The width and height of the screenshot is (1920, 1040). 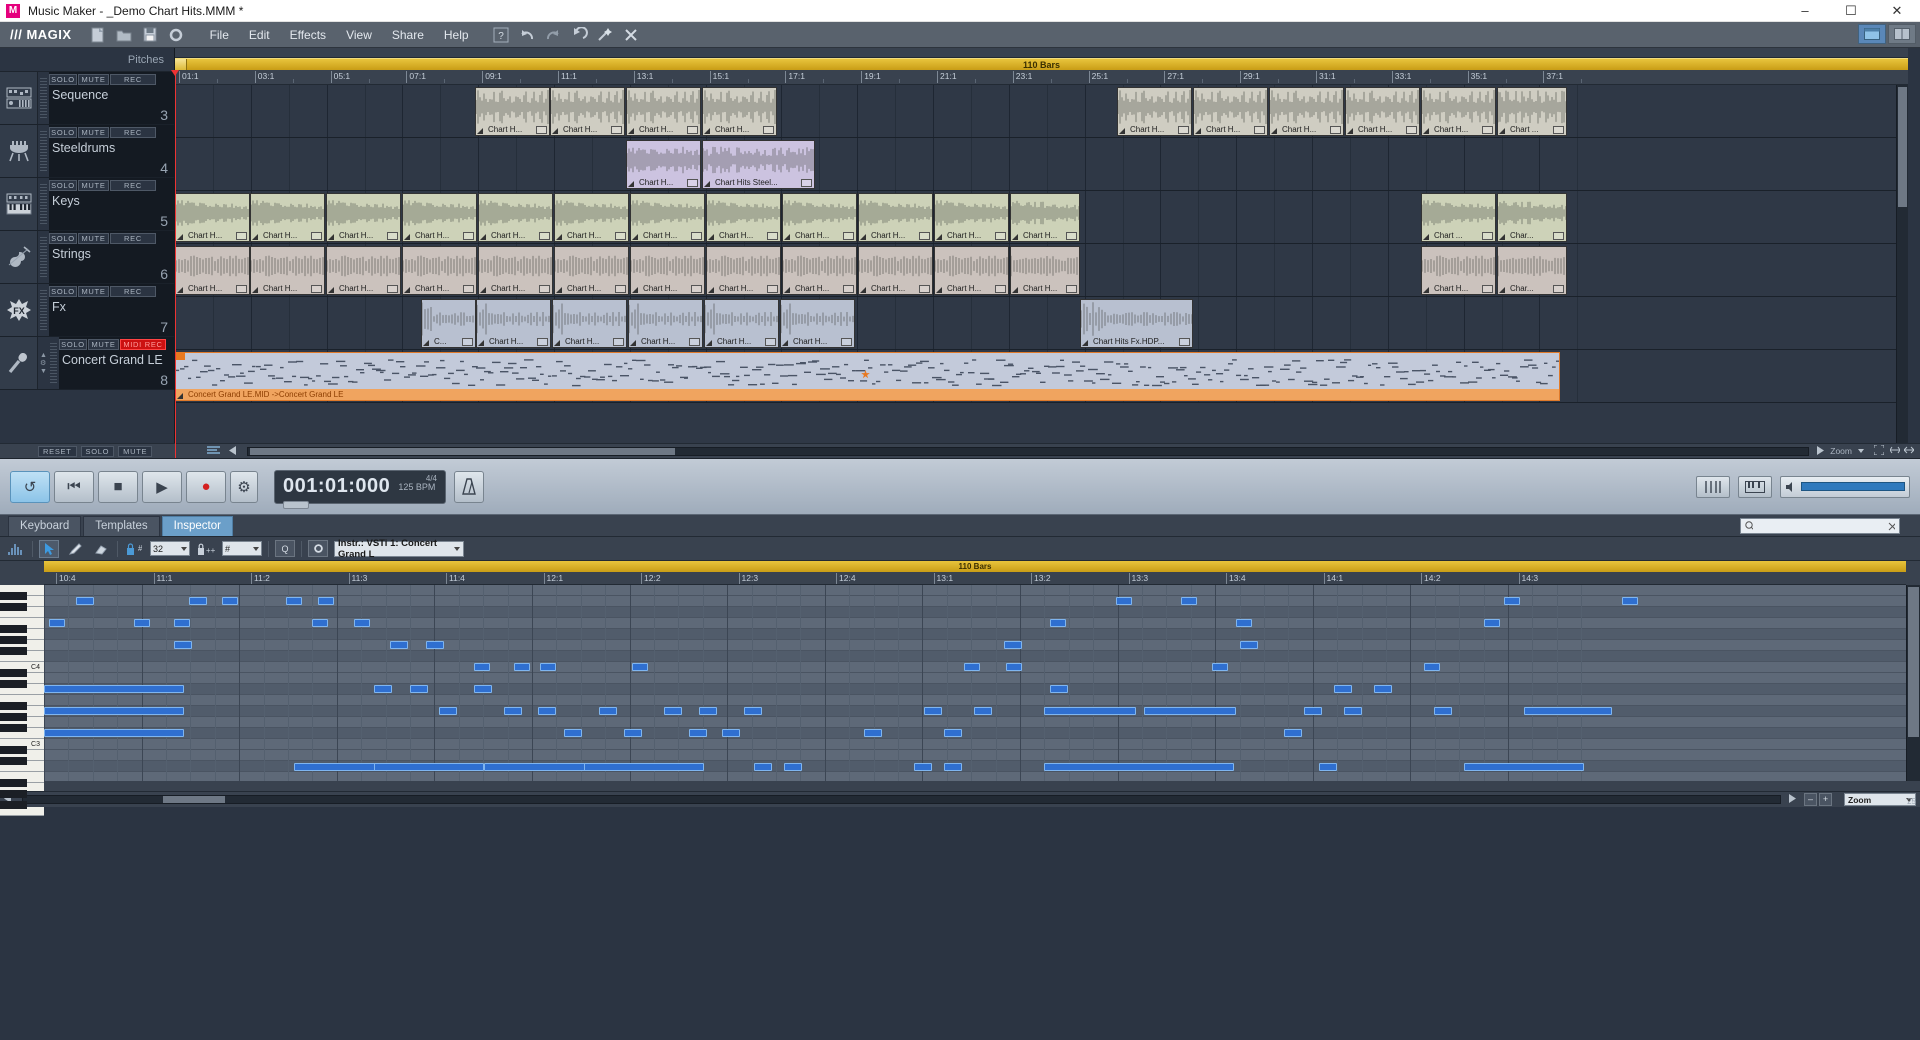 What do you see at coordinates (170, 548) in the screenshot?
I see `grid-value-select: 32` at bounding box center [170, 548].